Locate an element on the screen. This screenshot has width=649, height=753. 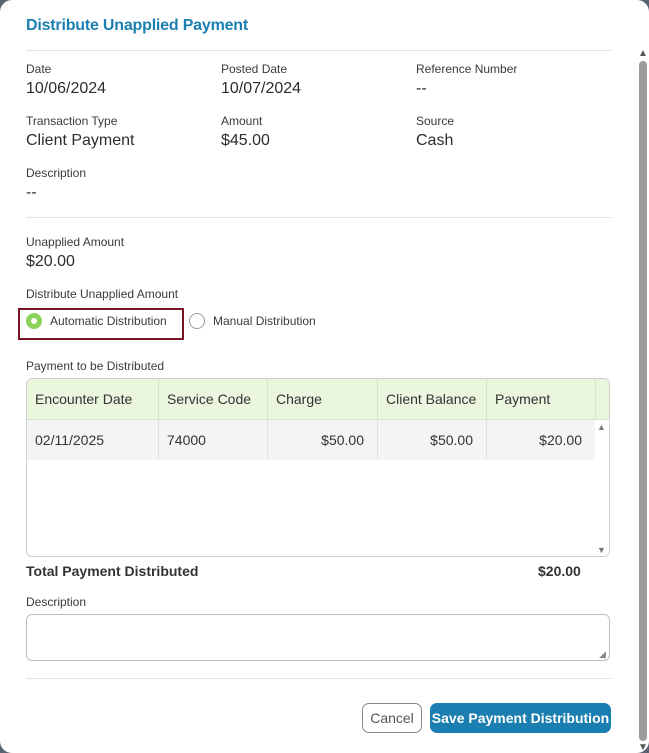
cell-charge: $50.00 is located at coordinates (323, 440).